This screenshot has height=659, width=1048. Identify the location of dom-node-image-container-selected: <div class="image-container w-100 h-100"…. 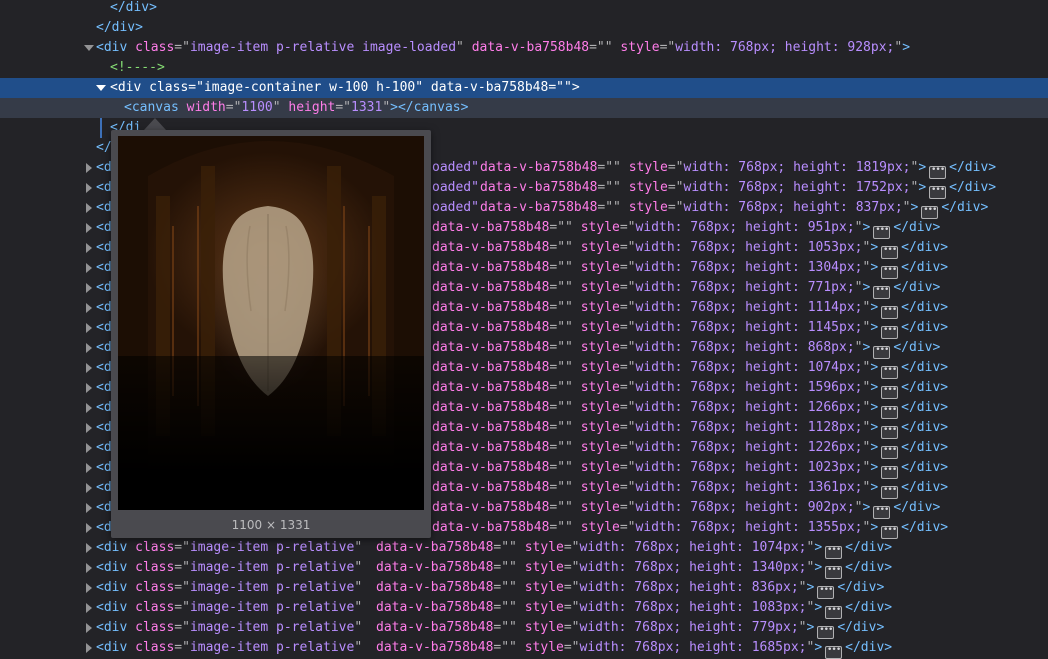
(524, 88).